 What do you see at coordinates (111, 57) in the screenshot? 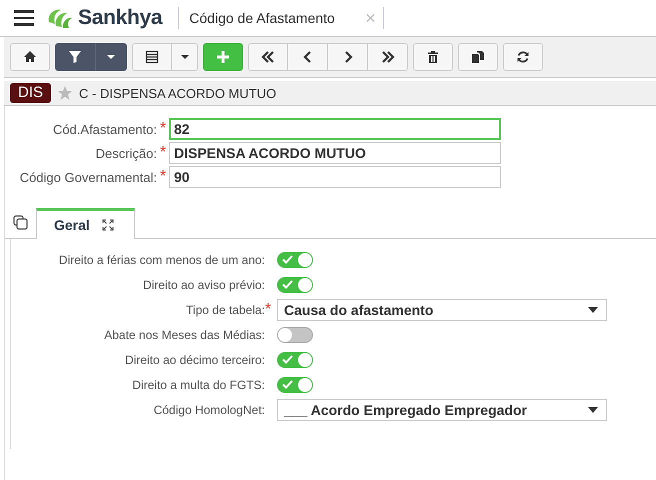
I see `dropdown-button` at bounding box center [111, 57].